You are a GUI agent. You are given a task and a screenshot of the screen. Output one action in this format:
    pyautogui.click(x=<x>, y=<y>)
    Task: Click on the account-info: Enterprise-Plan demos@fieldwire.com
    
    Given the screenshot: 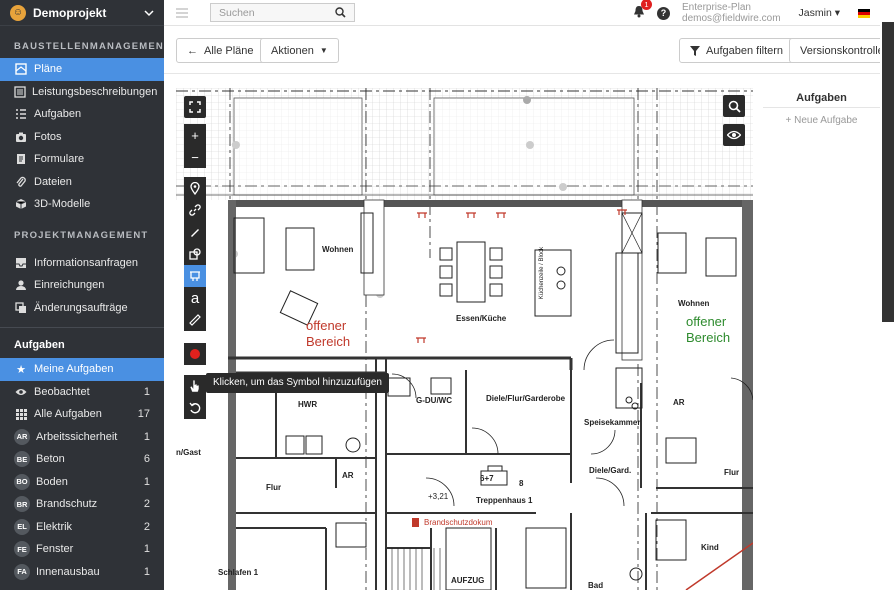 What is the action you would take?
    pyautogui.click(x=731, y=13)
    